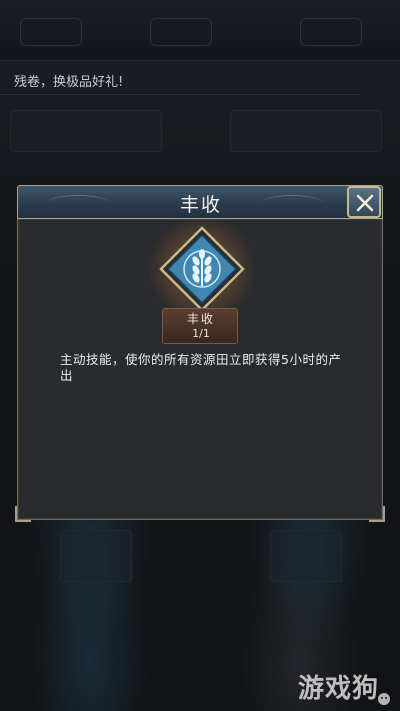 This screenshot has height=711, width=400. What do you see at coordinates (180, 81) in the screenshot?
I see `background-banner: 残卷，换极品好礼!` at bounding box center [180, 81].